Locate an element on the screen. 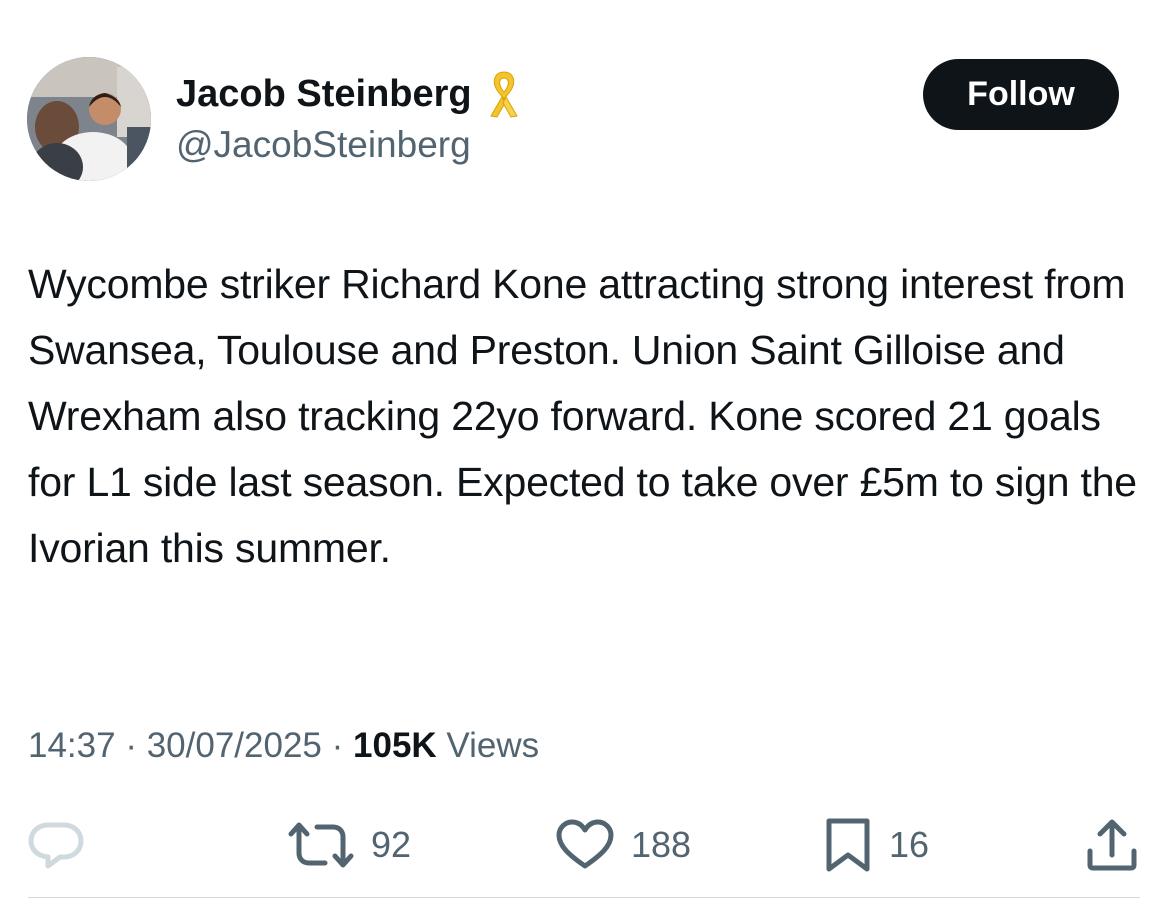 The image size is (1170, 908). follow-button: Follow is located at coordinates (1021, 94).